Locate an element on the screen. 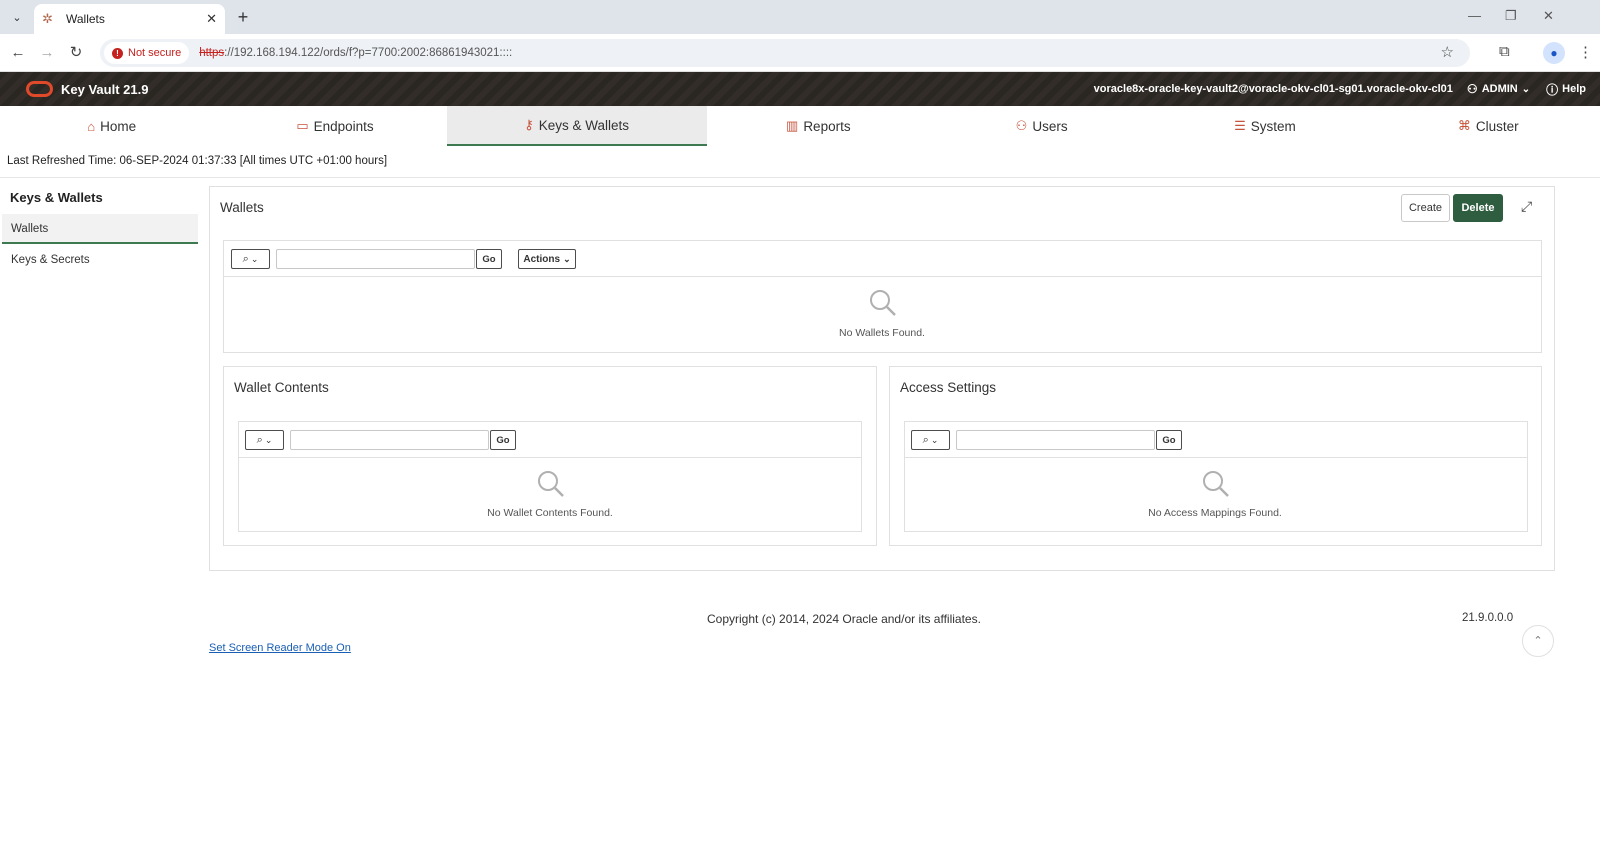  nav-home: ⌂ Home is located at coordinates (111, 126).